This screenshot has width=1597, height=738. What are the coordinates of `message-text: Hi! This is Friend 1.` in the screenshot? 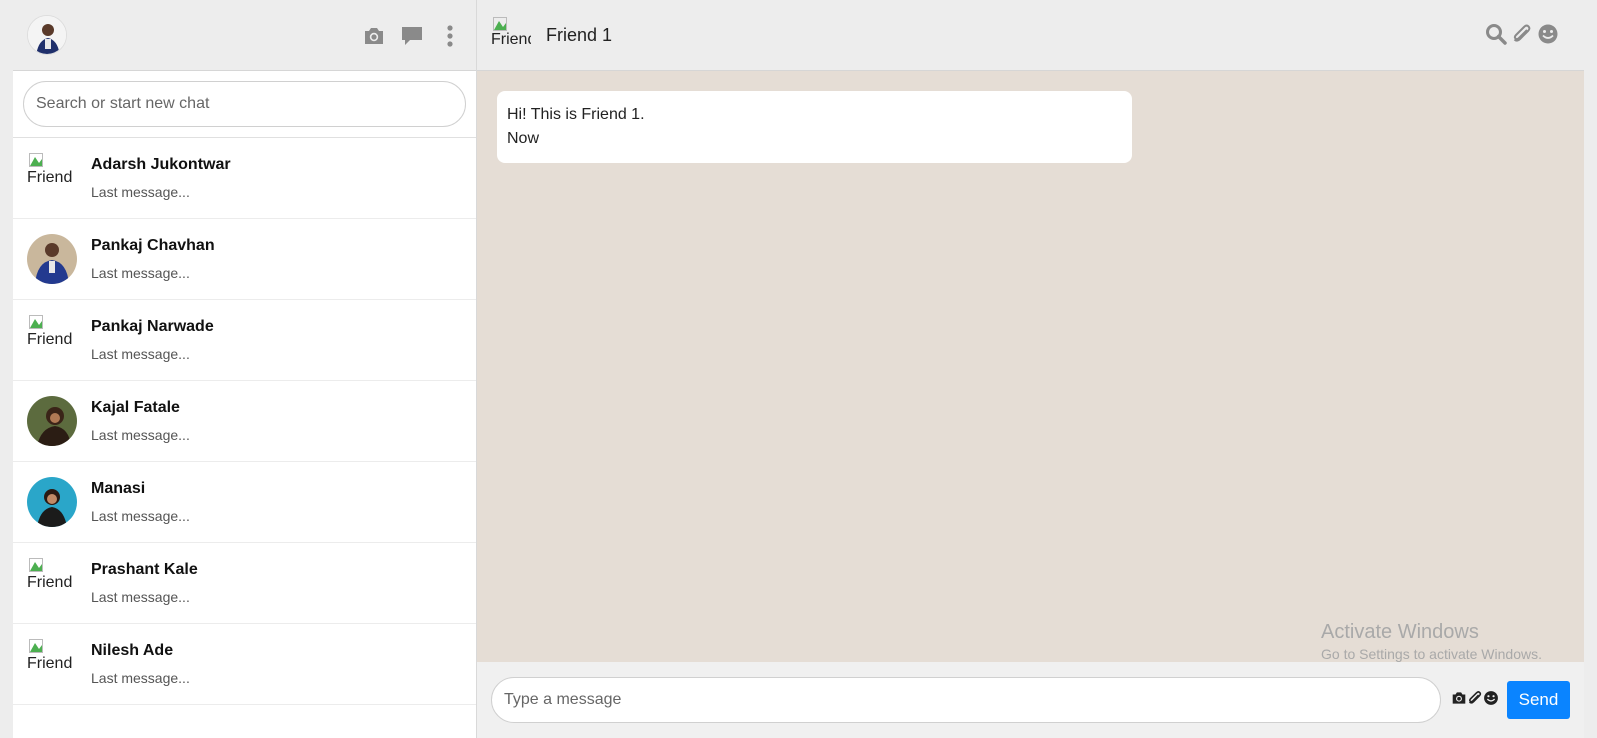 It's located at (576, 114).